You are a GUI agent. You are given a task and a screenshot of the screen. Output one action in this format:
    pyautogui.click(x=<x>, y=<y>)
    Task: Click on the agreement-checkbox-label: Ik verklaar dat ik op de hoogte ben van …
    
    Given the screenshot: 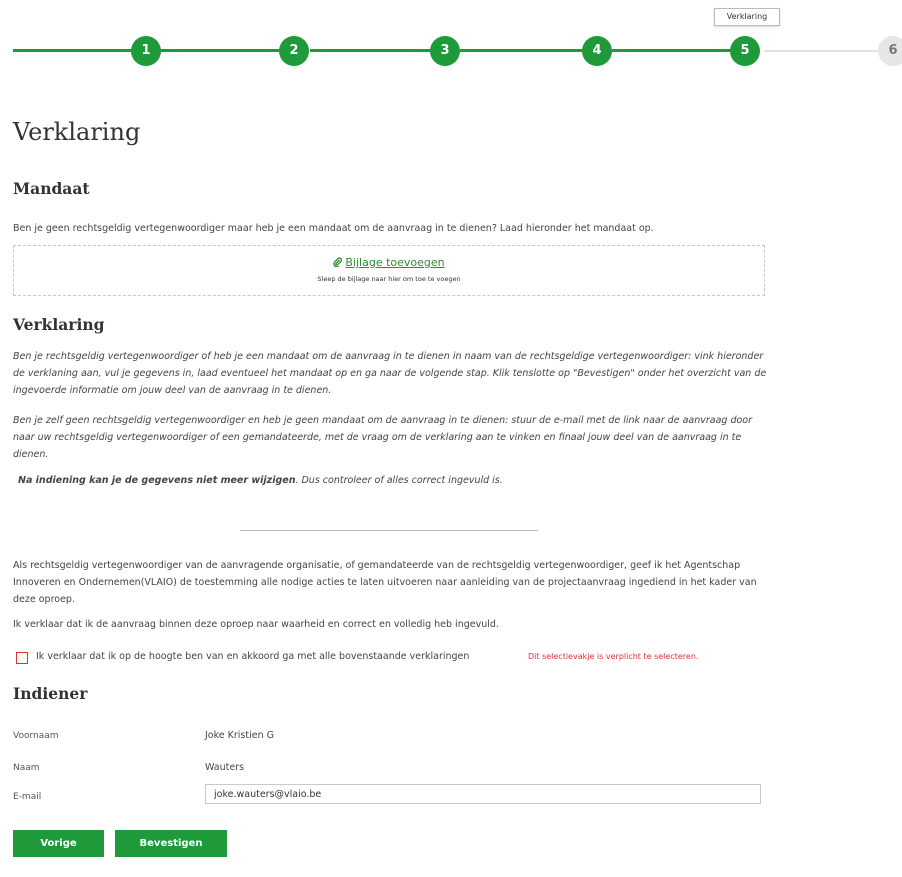 What is the action you would take?
    pyautogui.click(x=276, y=656)
    